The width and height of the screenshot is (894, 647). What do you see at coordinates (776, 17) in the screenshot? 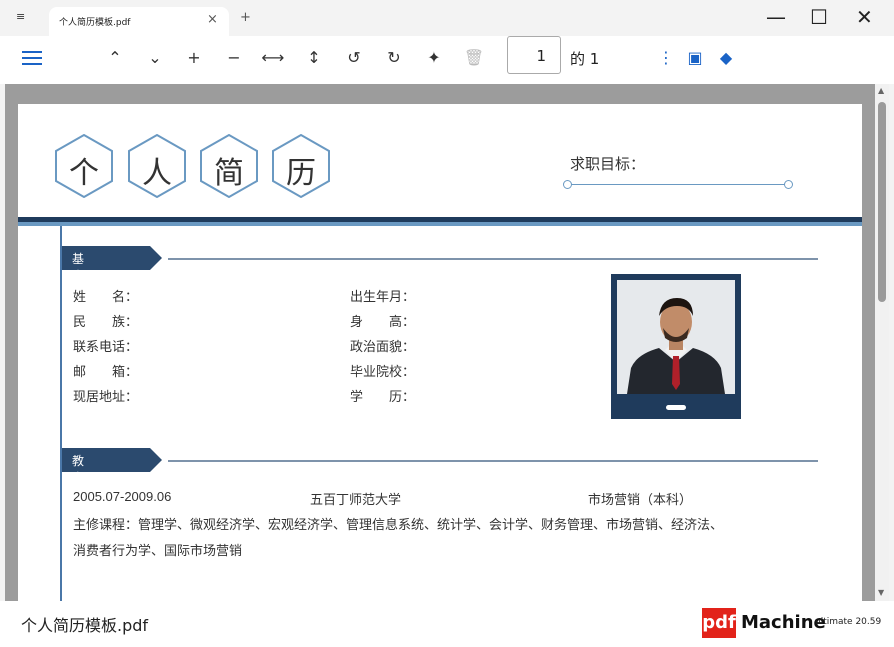
I see `minimize-icon: —` at bounding box center [776, 17].